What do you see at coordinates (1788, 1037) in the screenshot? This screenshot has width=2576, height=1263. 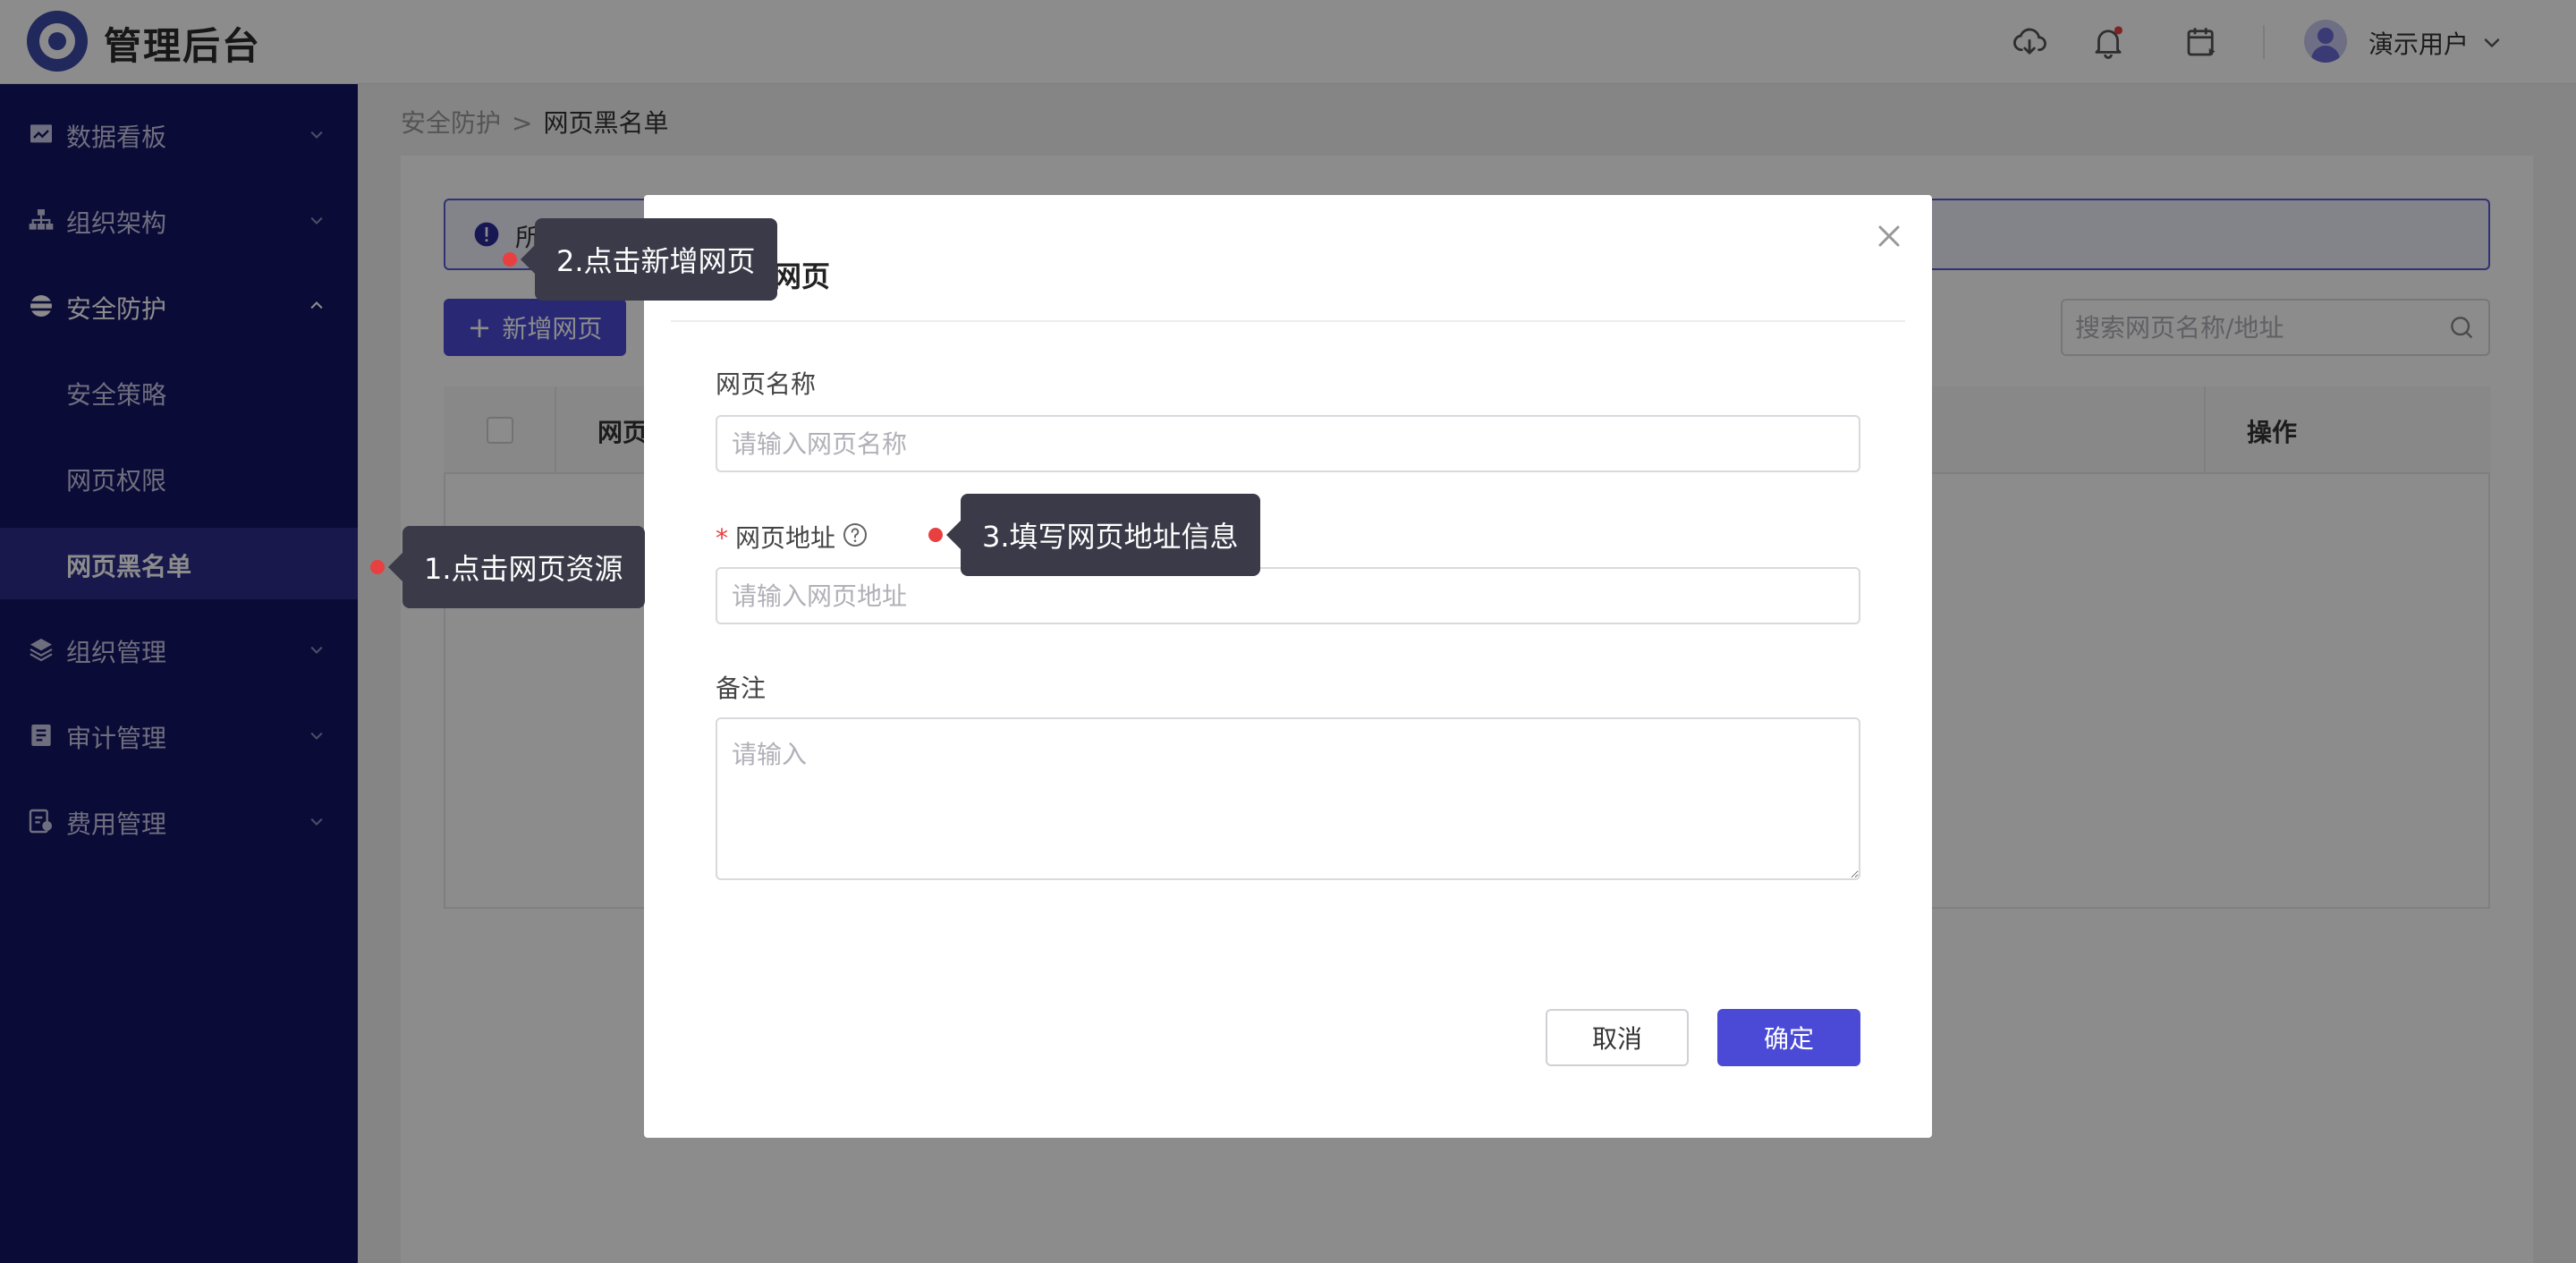 I see `confirm-button: 确定` at bounding box center [1788, 1037].